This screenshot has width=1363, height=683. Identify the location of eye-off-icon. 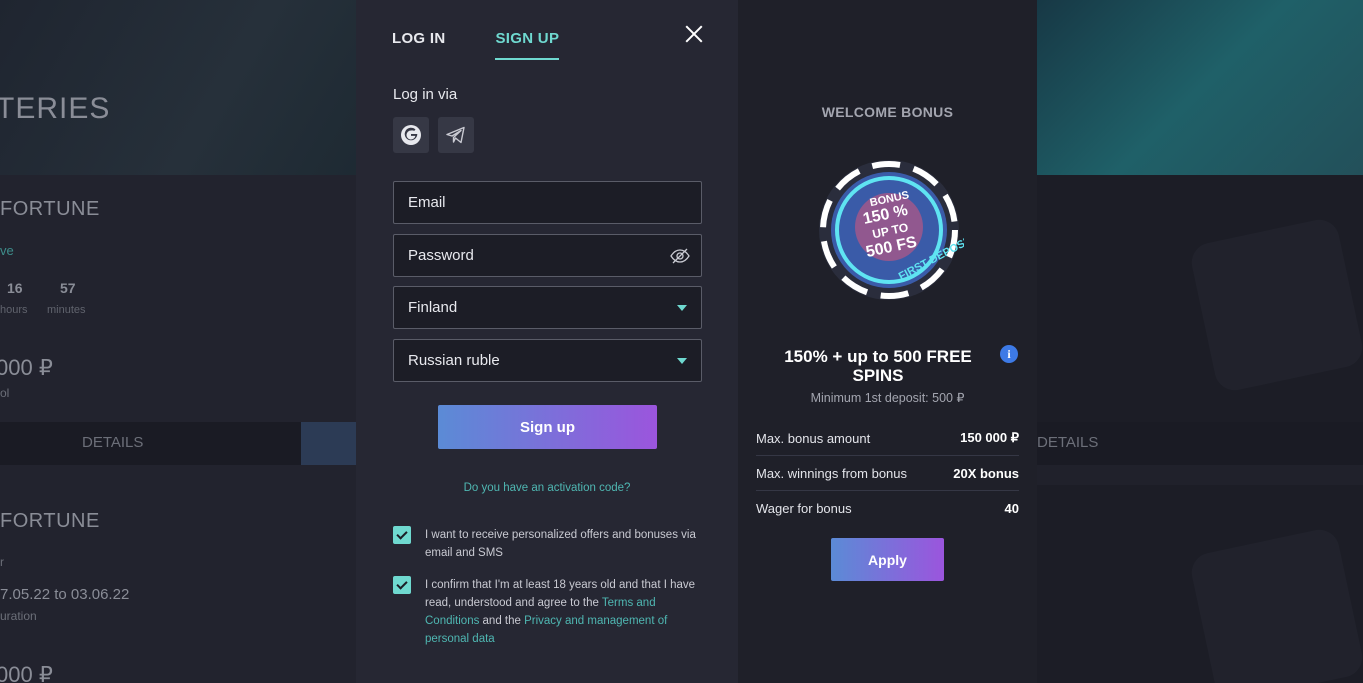
(680, 256).